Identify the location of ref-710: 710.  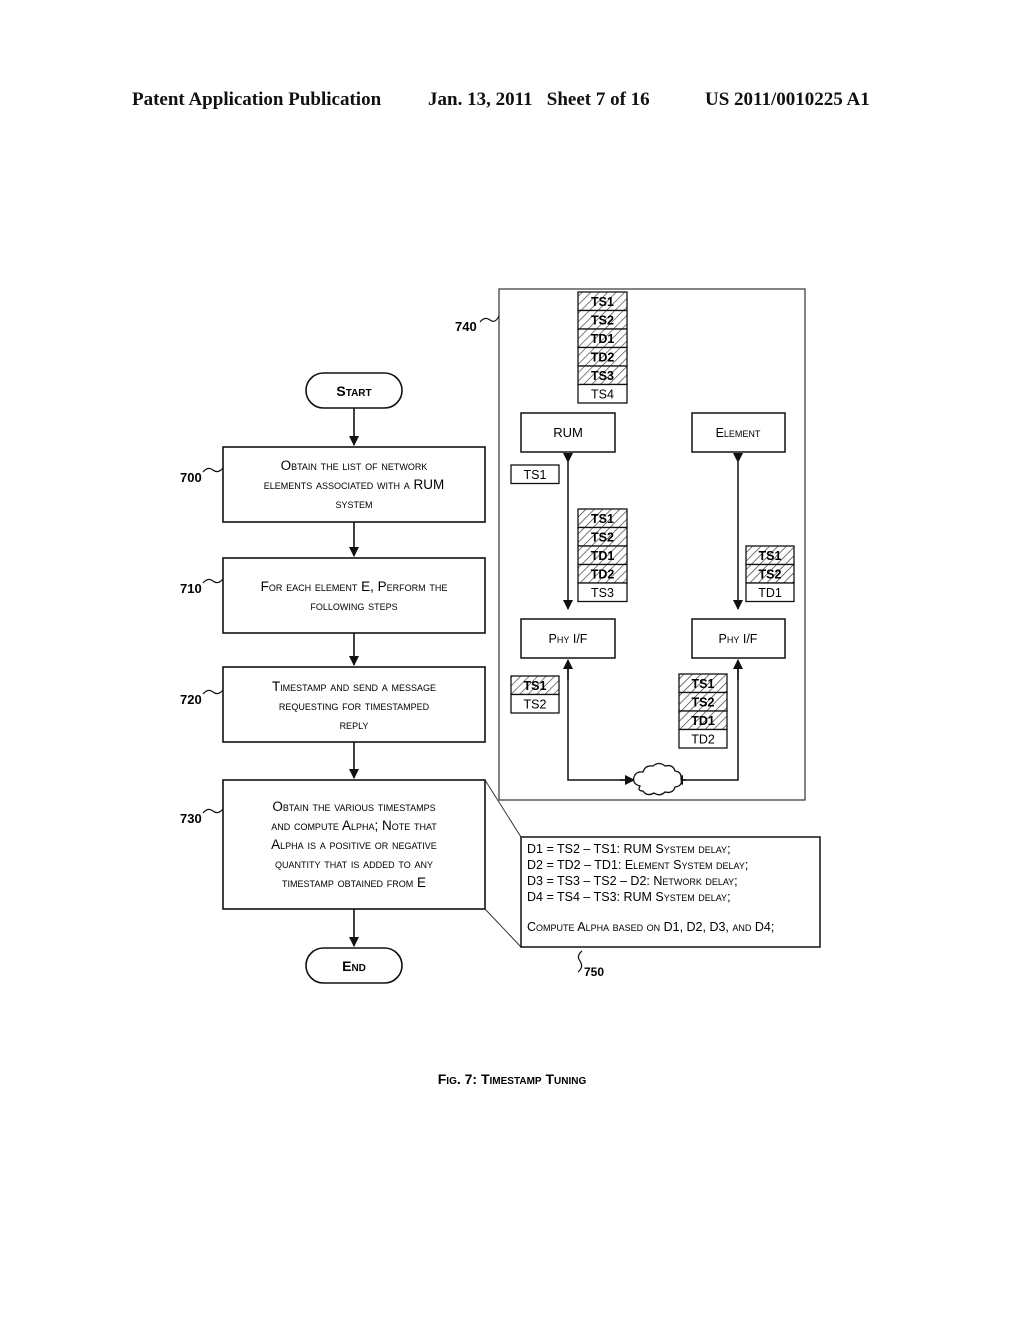
(191, 588).